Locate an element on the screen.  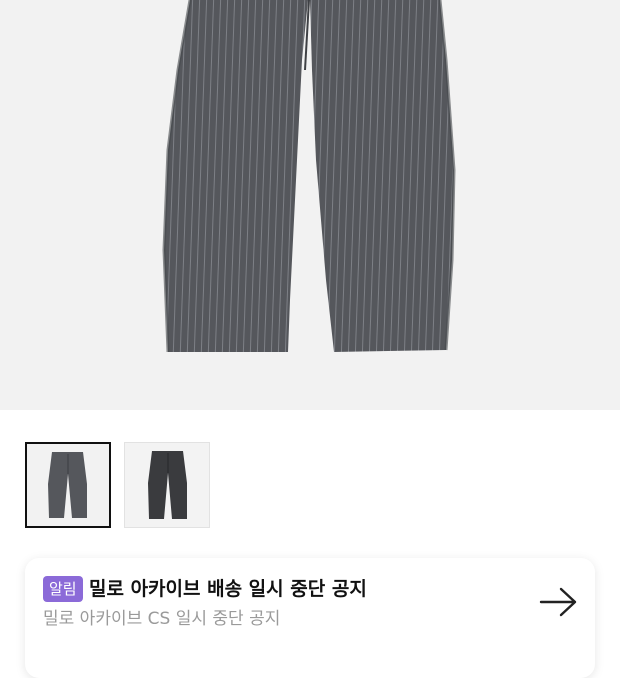
notice-title: 밀로 아카이브 배송 일시 중단 공지 is located at coordinates (228, 589).